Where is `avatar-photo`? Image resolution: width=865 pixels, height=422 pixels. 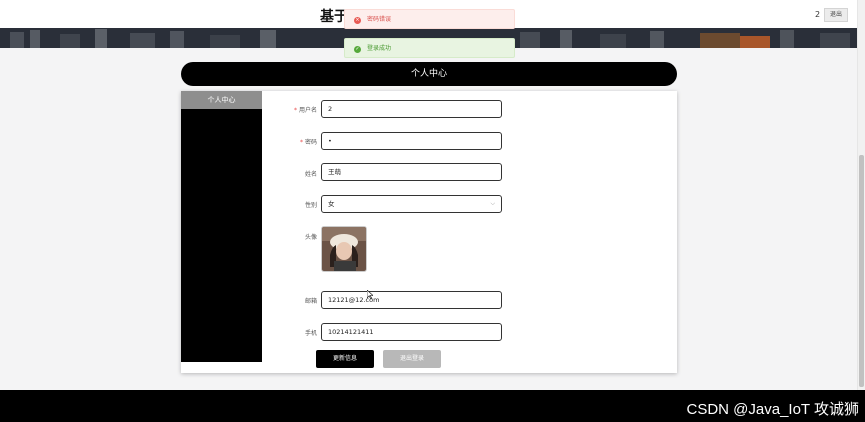
avatar-photo is located at coordinates (344, 249).